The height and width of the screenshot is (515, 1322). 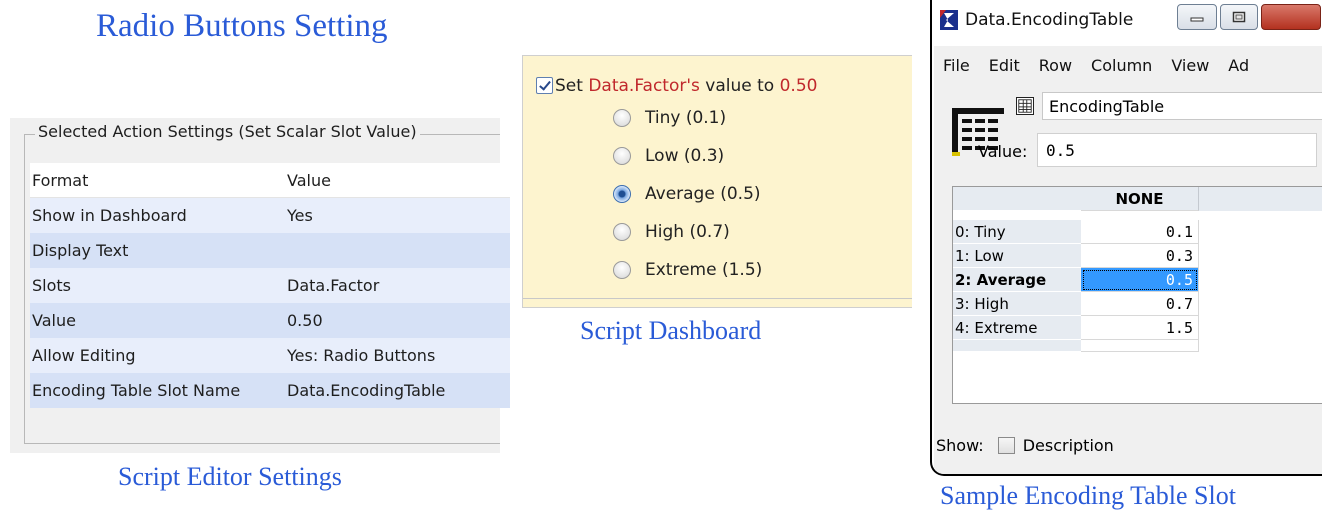 What do you see at coordinates (1182, 106) in the screenshot?
I see `slot-name-field: EncodingTable` at bounding box center [1182, 106].